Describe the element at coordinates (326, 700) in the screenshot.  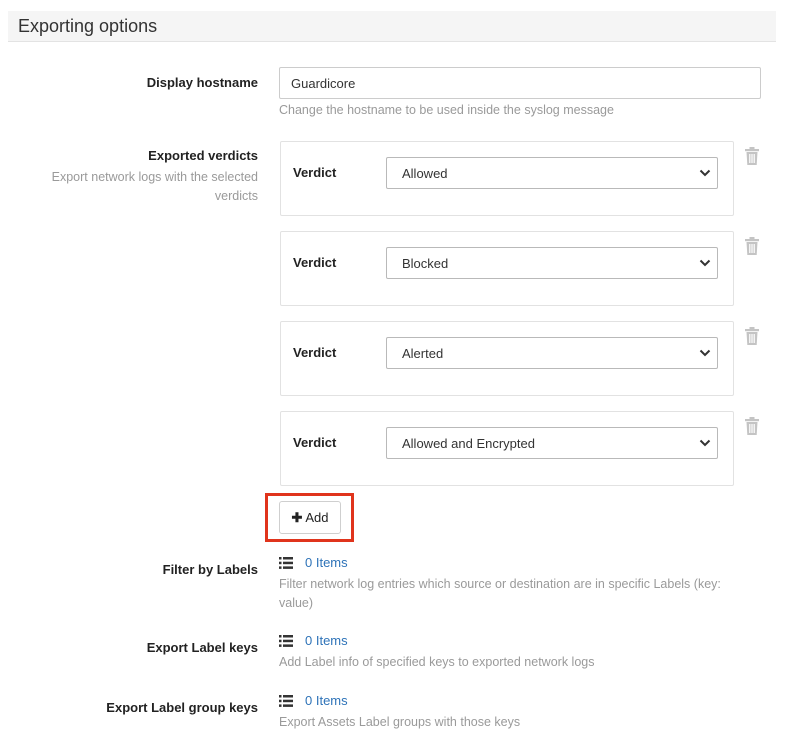
I see `export-label-group-keys-link: 0 Items` at that location.